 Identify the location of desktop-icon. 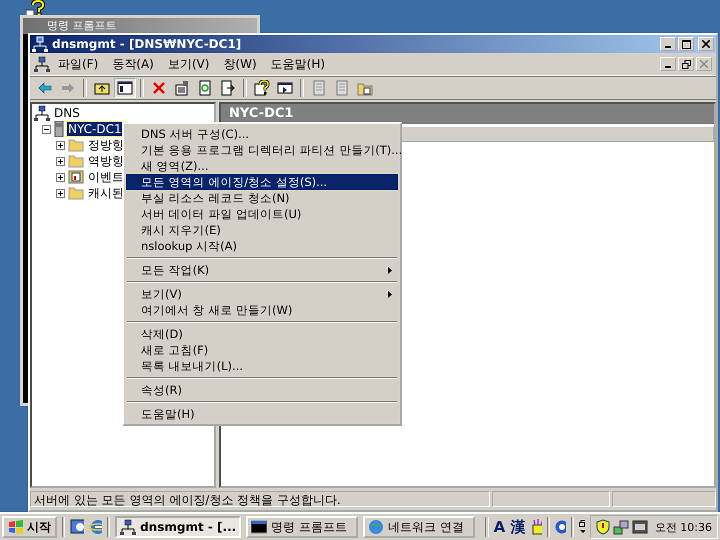
(77, 527).